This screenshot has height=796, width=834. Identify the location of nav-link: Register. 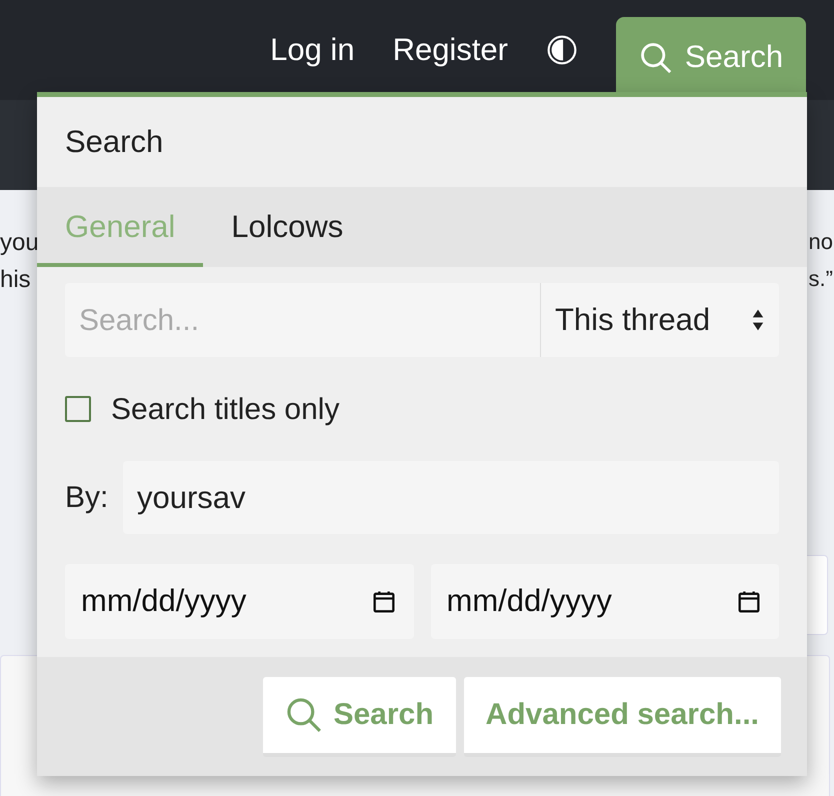
(450, 50).